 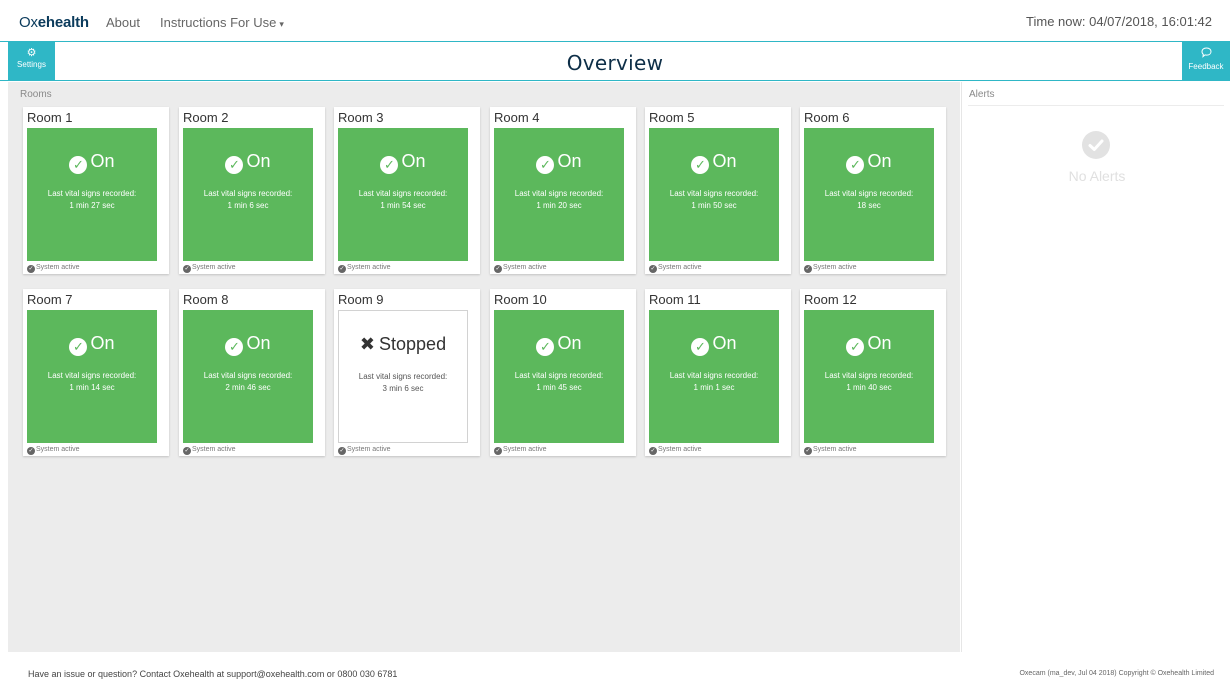 I want to click on x-icon: ✖, so click(x=367, y=344).